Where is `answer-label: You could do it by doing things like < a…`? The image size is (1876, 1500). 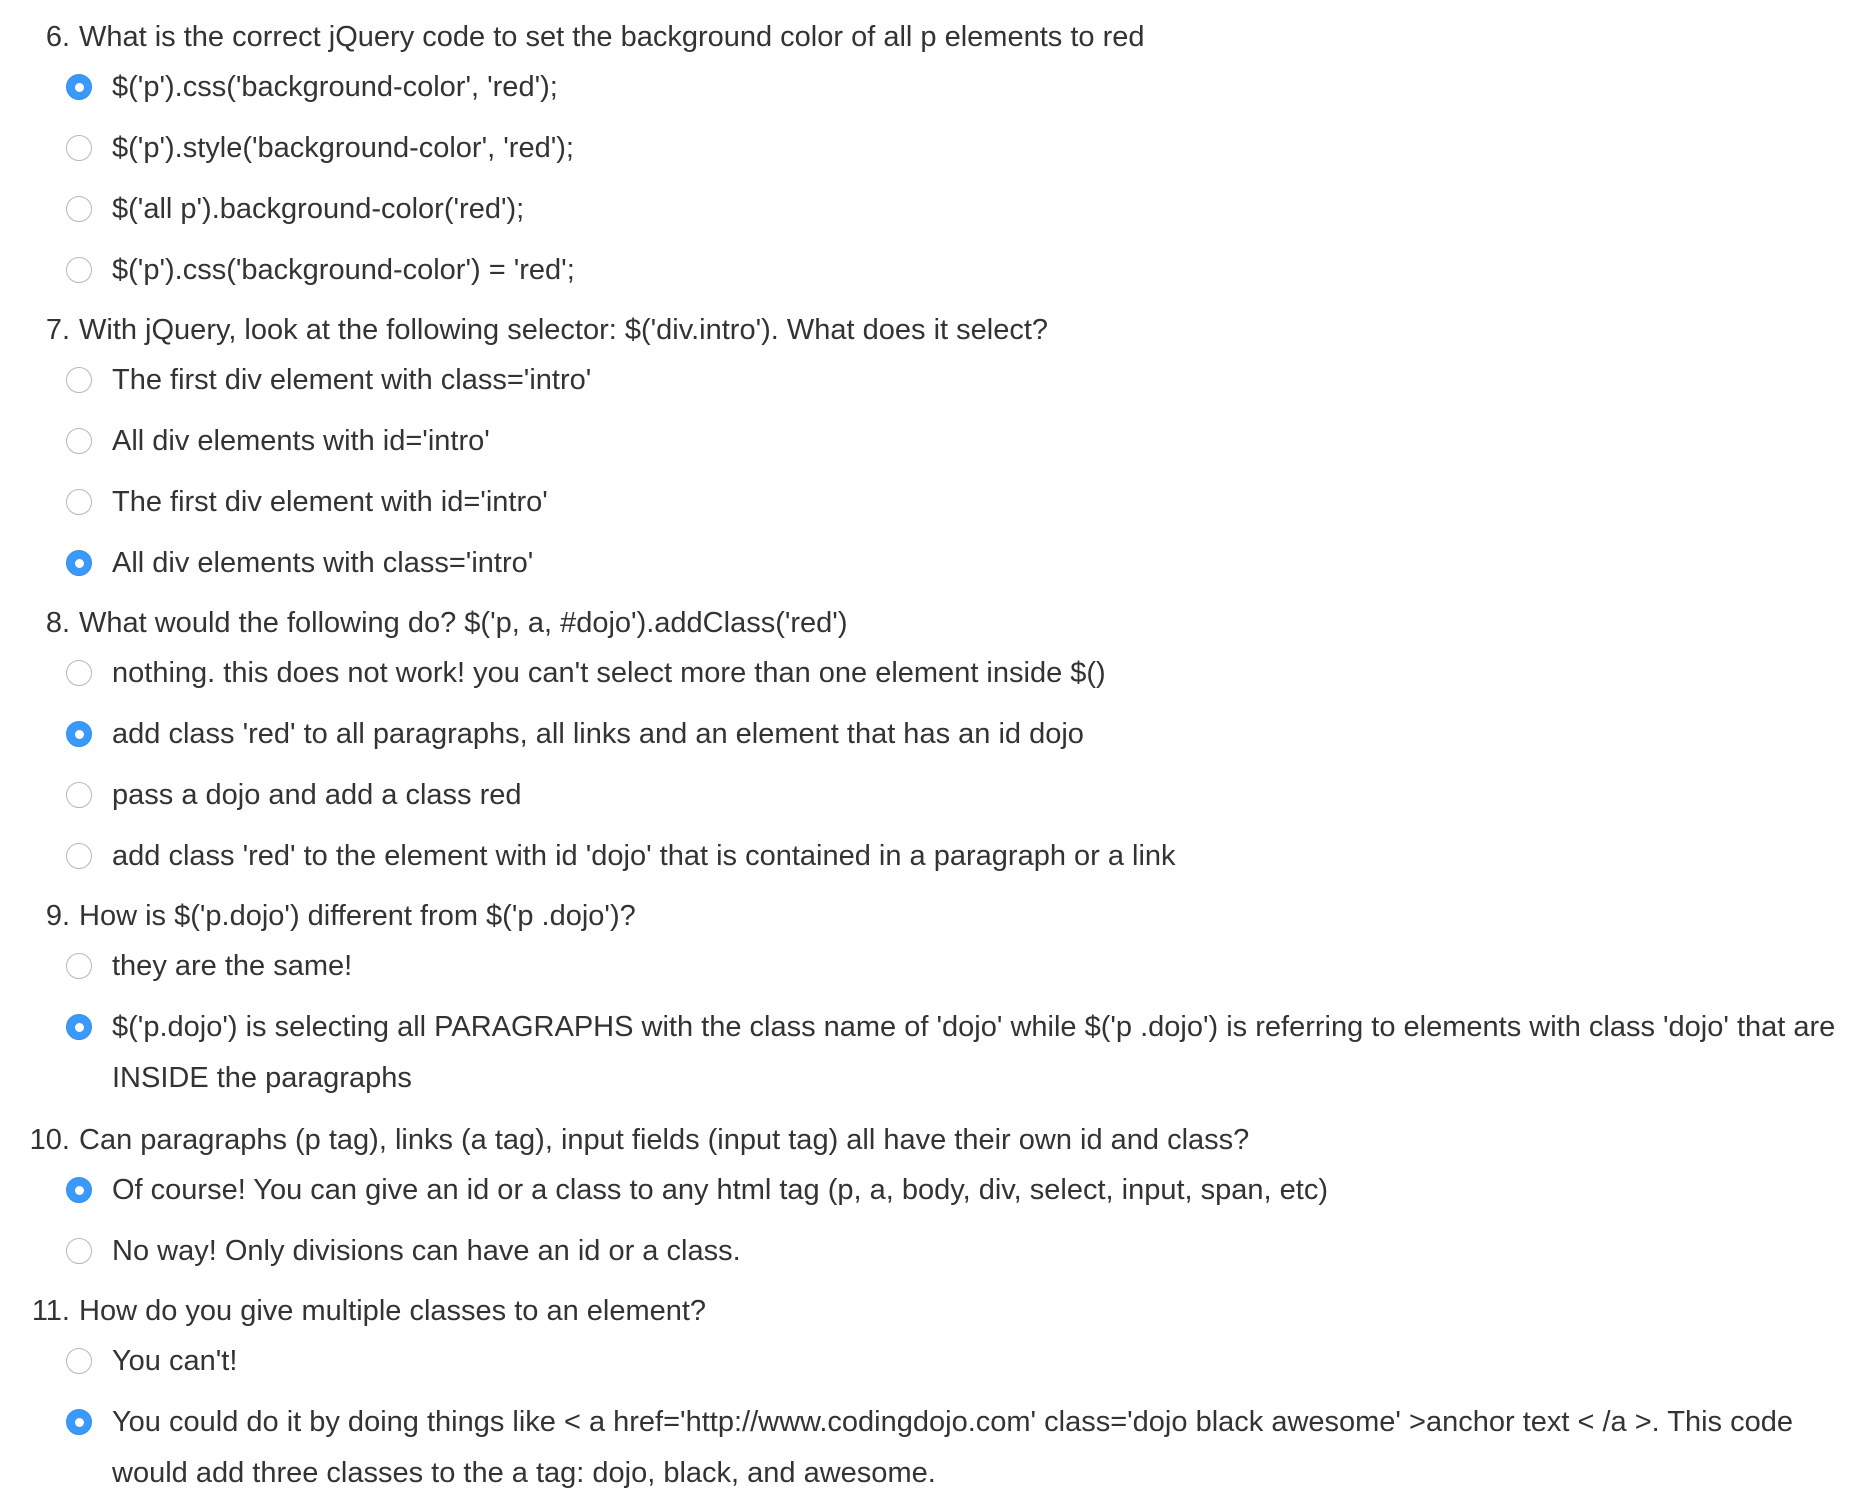 answer-label: You could do it by doing things like < a… is located at coordinates (979, 1448).